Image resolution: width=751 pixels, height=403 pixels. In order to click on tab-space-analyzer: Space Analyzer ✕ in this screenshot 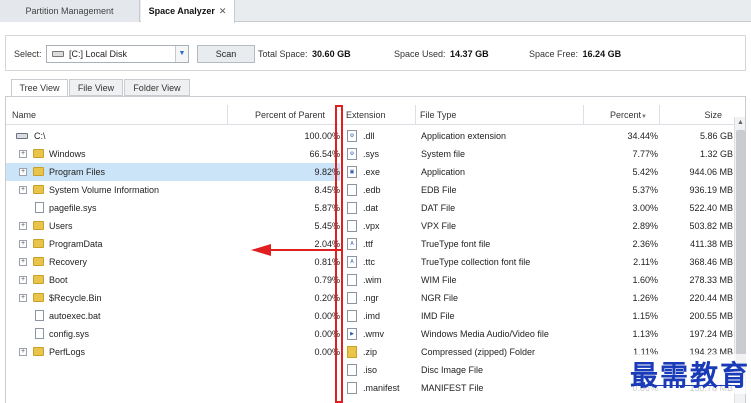, I will do `click(188, 11)`.